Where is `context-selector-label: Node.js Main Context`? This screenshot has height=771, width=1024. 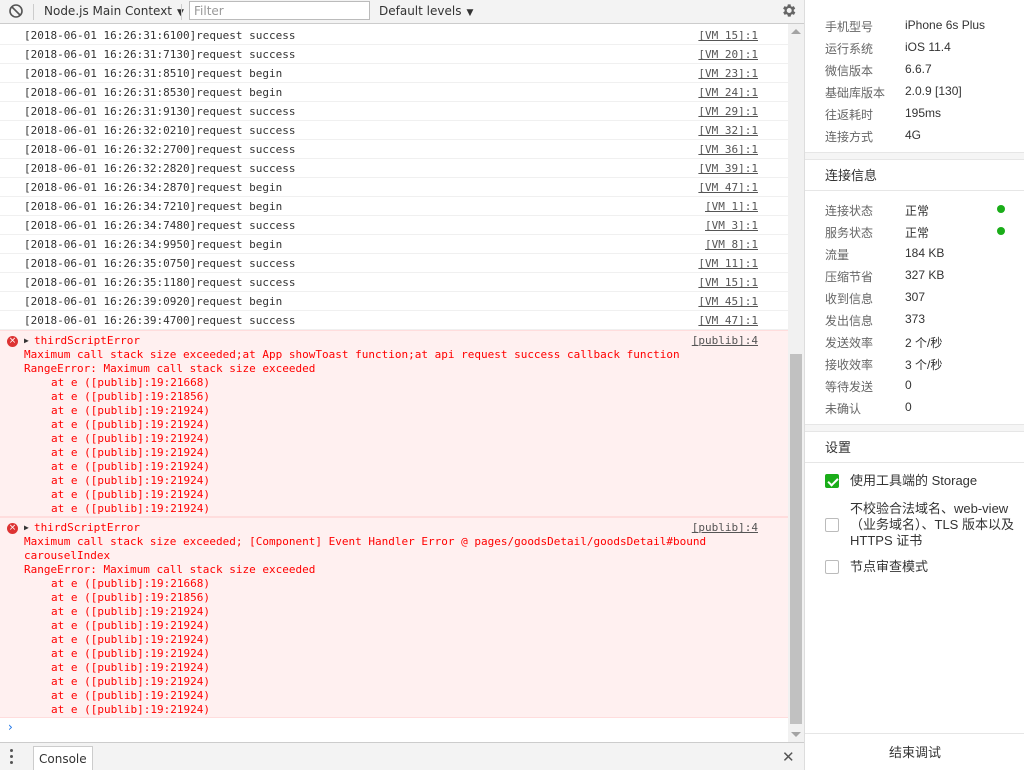 context-selector-label: Node.js Main Context is located at coordinates (108, 11).